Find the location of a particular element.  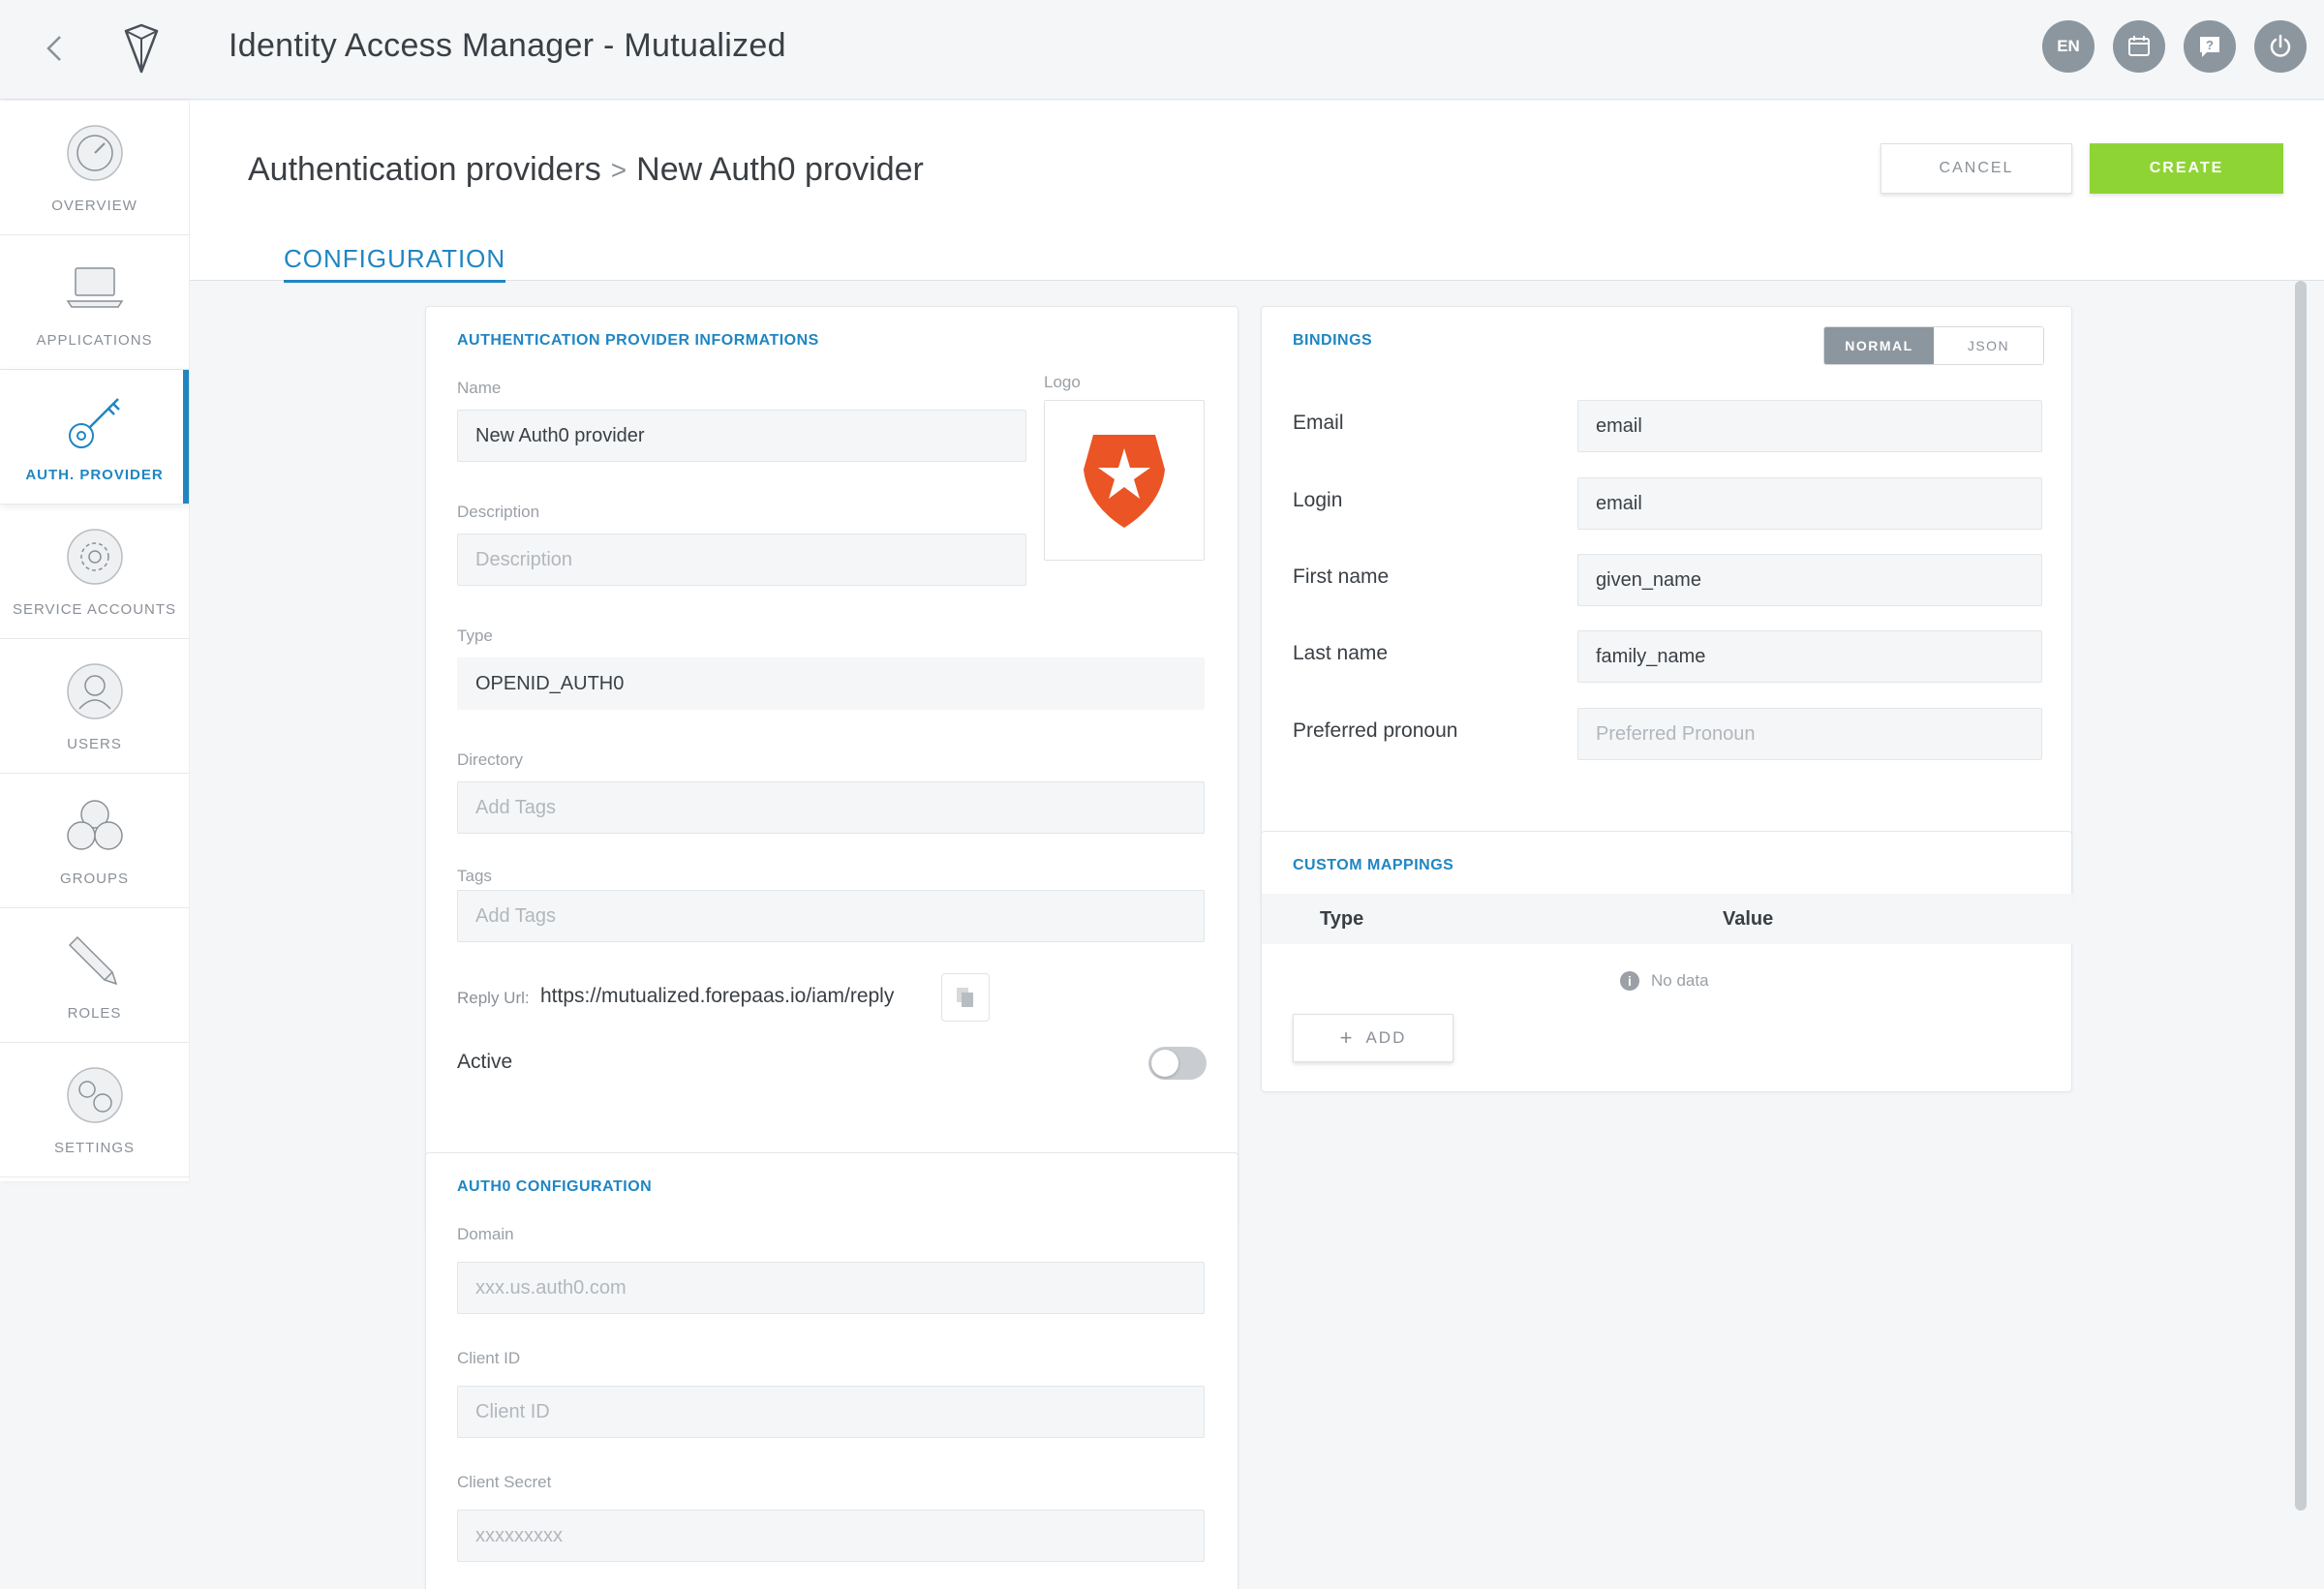

column-header-type: Type is located at coordinates (1342, 918).